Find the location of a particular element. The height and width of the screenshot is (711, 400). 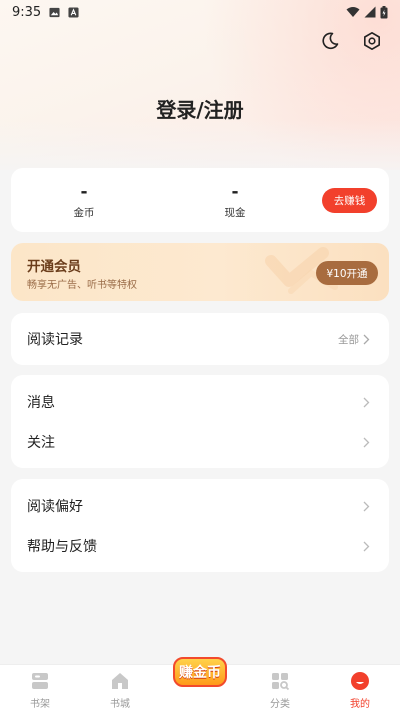

preferences-help-card: 阅读偏好 帮助与反馈 is located at coordinates (200, 525).